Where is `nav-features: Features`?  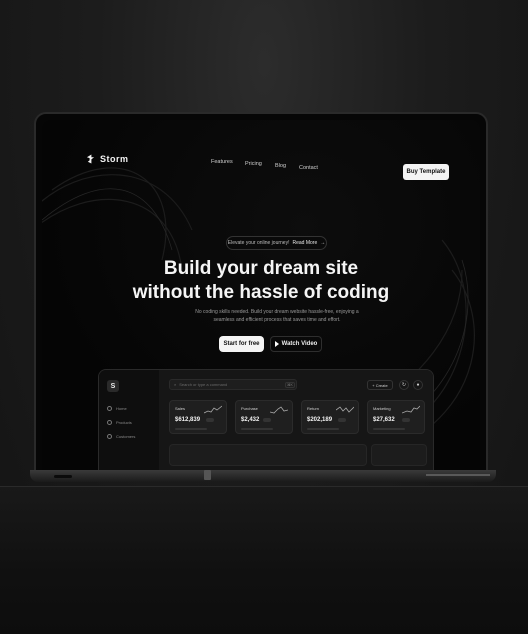
nav-features: Features is located at coordinates (222, 162).